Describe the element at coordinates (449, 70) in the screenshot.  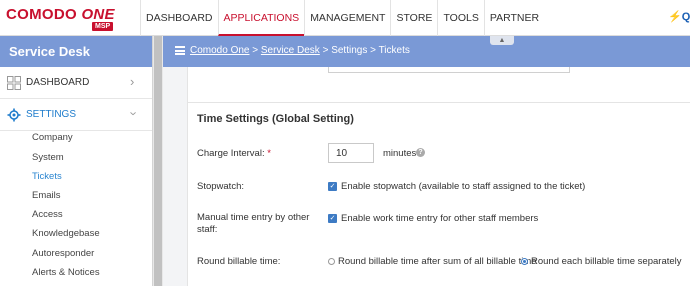
I see `previous-field-box` at that location.